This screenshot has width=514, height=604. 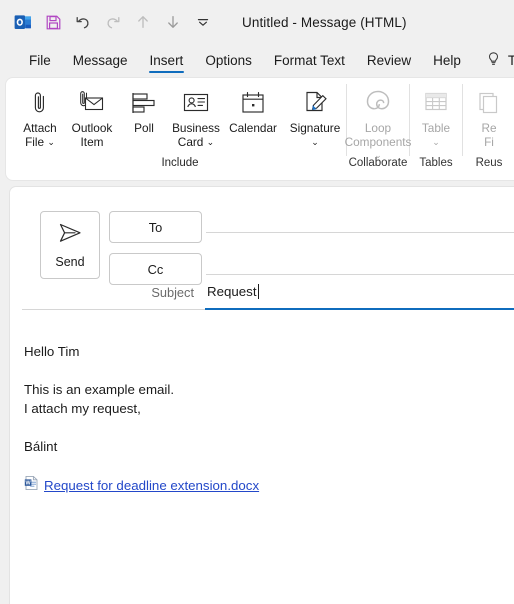 I want to click on ribbon-group-tables: Table ⌄ Tables, so click(x=436, y=129).